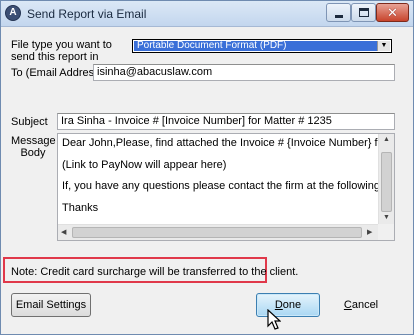 This screenshot has width=414, height=335. What do you see at coordinates (57, 73) in the screenshot?
I see `to-email-label: To (Email Address)` at bounding box center [57, 73].